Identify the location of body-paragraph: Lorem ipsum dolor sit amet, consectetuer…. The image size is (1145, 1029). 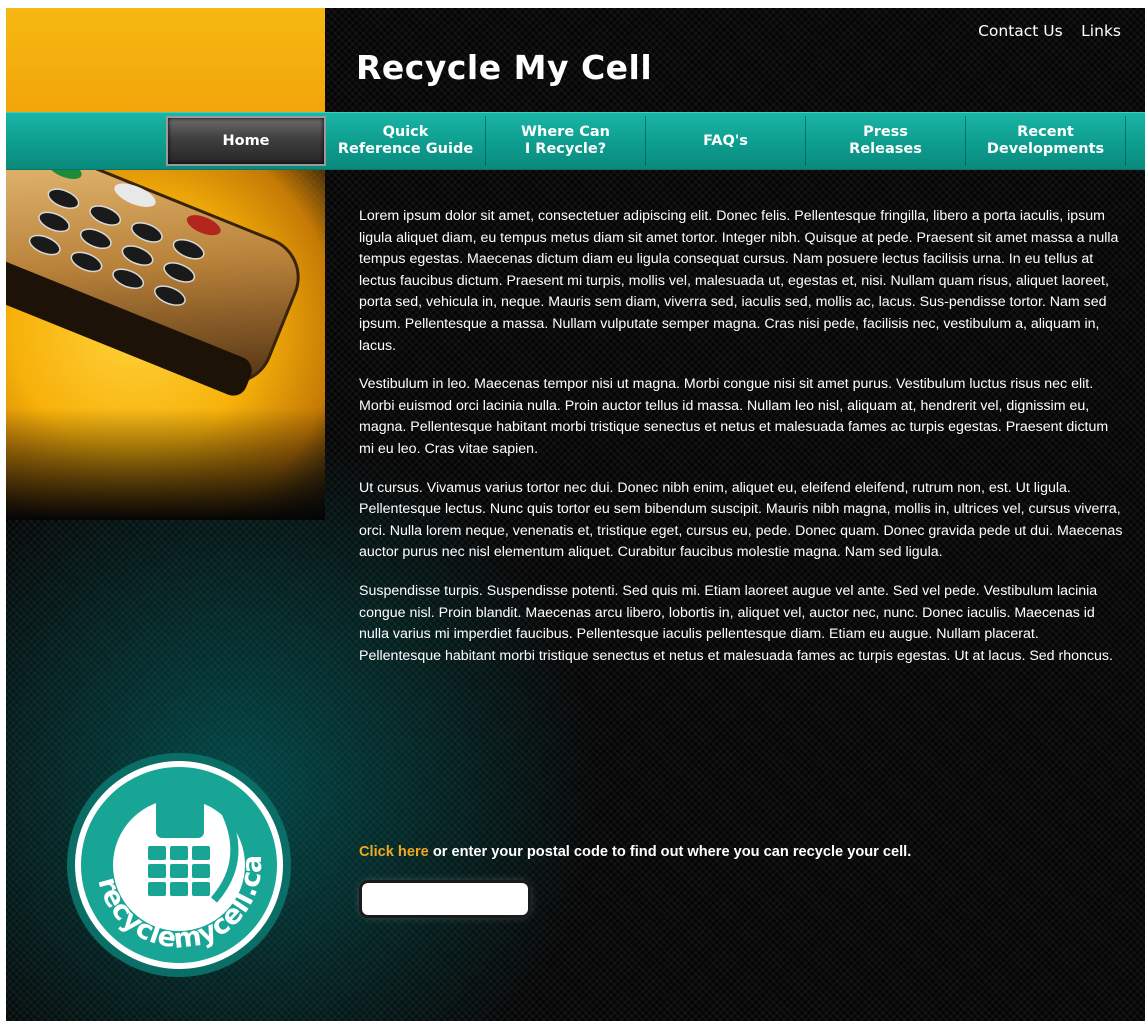
(739, 281).